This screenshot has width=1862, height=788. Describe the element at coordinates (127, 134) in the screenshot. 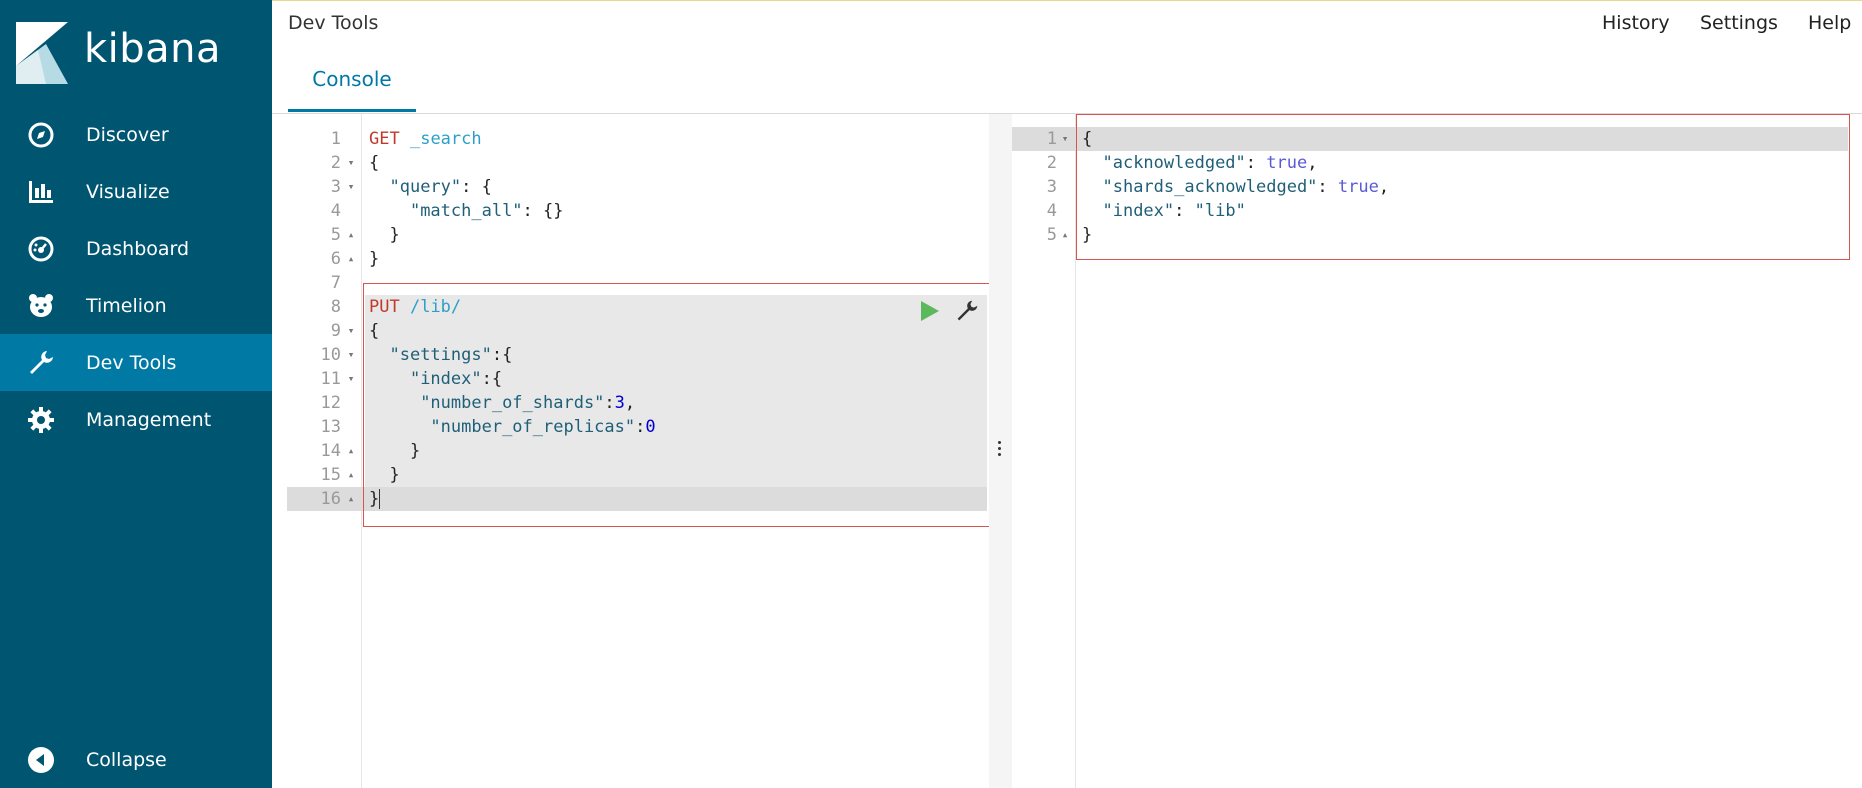

I see `sidebar-item-label: Discover` at that location.